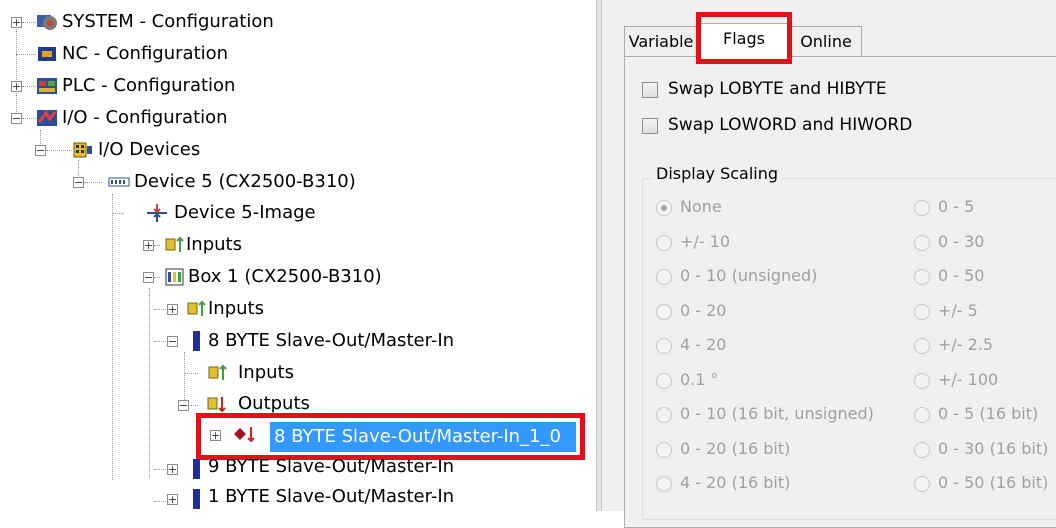  I want to click on highlight-box-selected, so click(390, 436).